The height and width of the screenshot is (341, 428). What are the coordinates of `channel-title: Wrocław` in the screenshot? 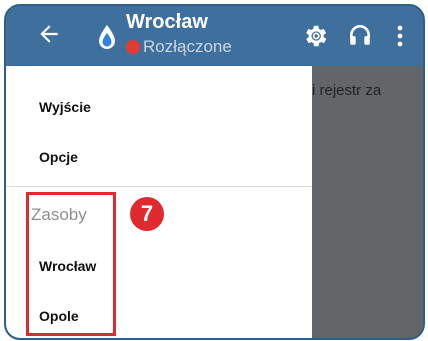 It's located at (167, 22).